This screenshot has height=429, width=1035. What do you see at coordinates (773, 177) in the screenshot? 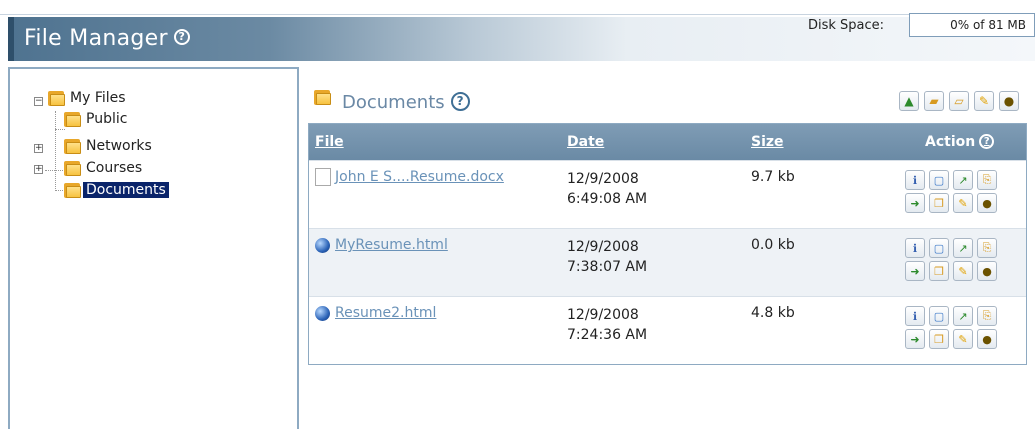
I see `file-size: 9.7 kb` at bounding box center [773, 177].